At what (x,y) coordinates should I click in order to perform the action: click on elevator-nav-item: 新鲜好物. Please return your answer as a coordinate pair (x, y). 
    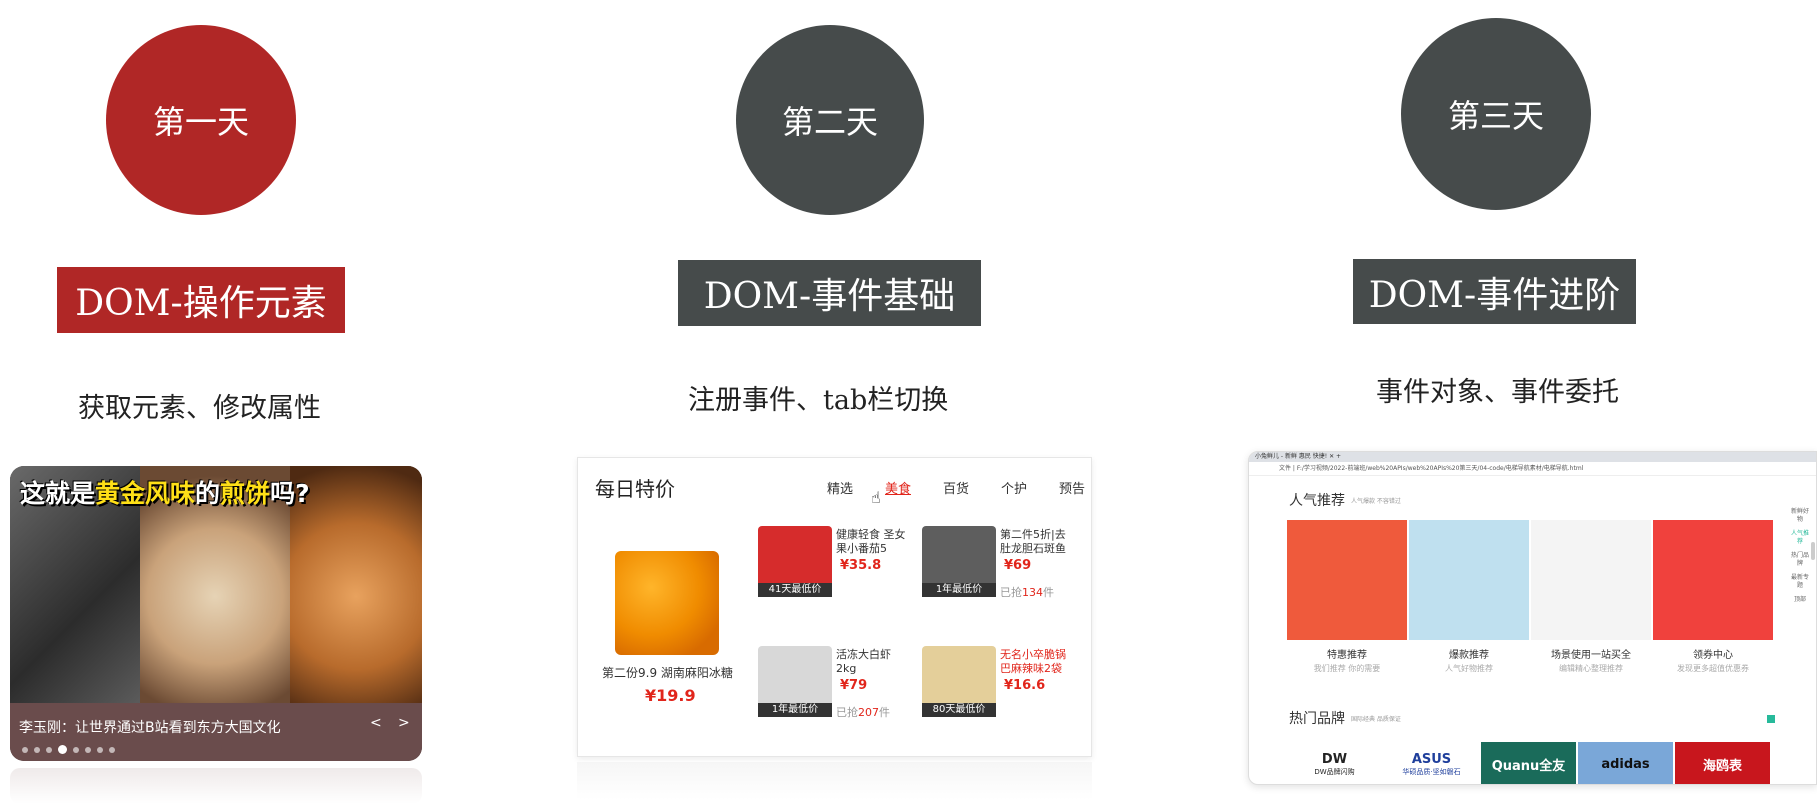
    Looking at the image, I should click on (1800, 516).